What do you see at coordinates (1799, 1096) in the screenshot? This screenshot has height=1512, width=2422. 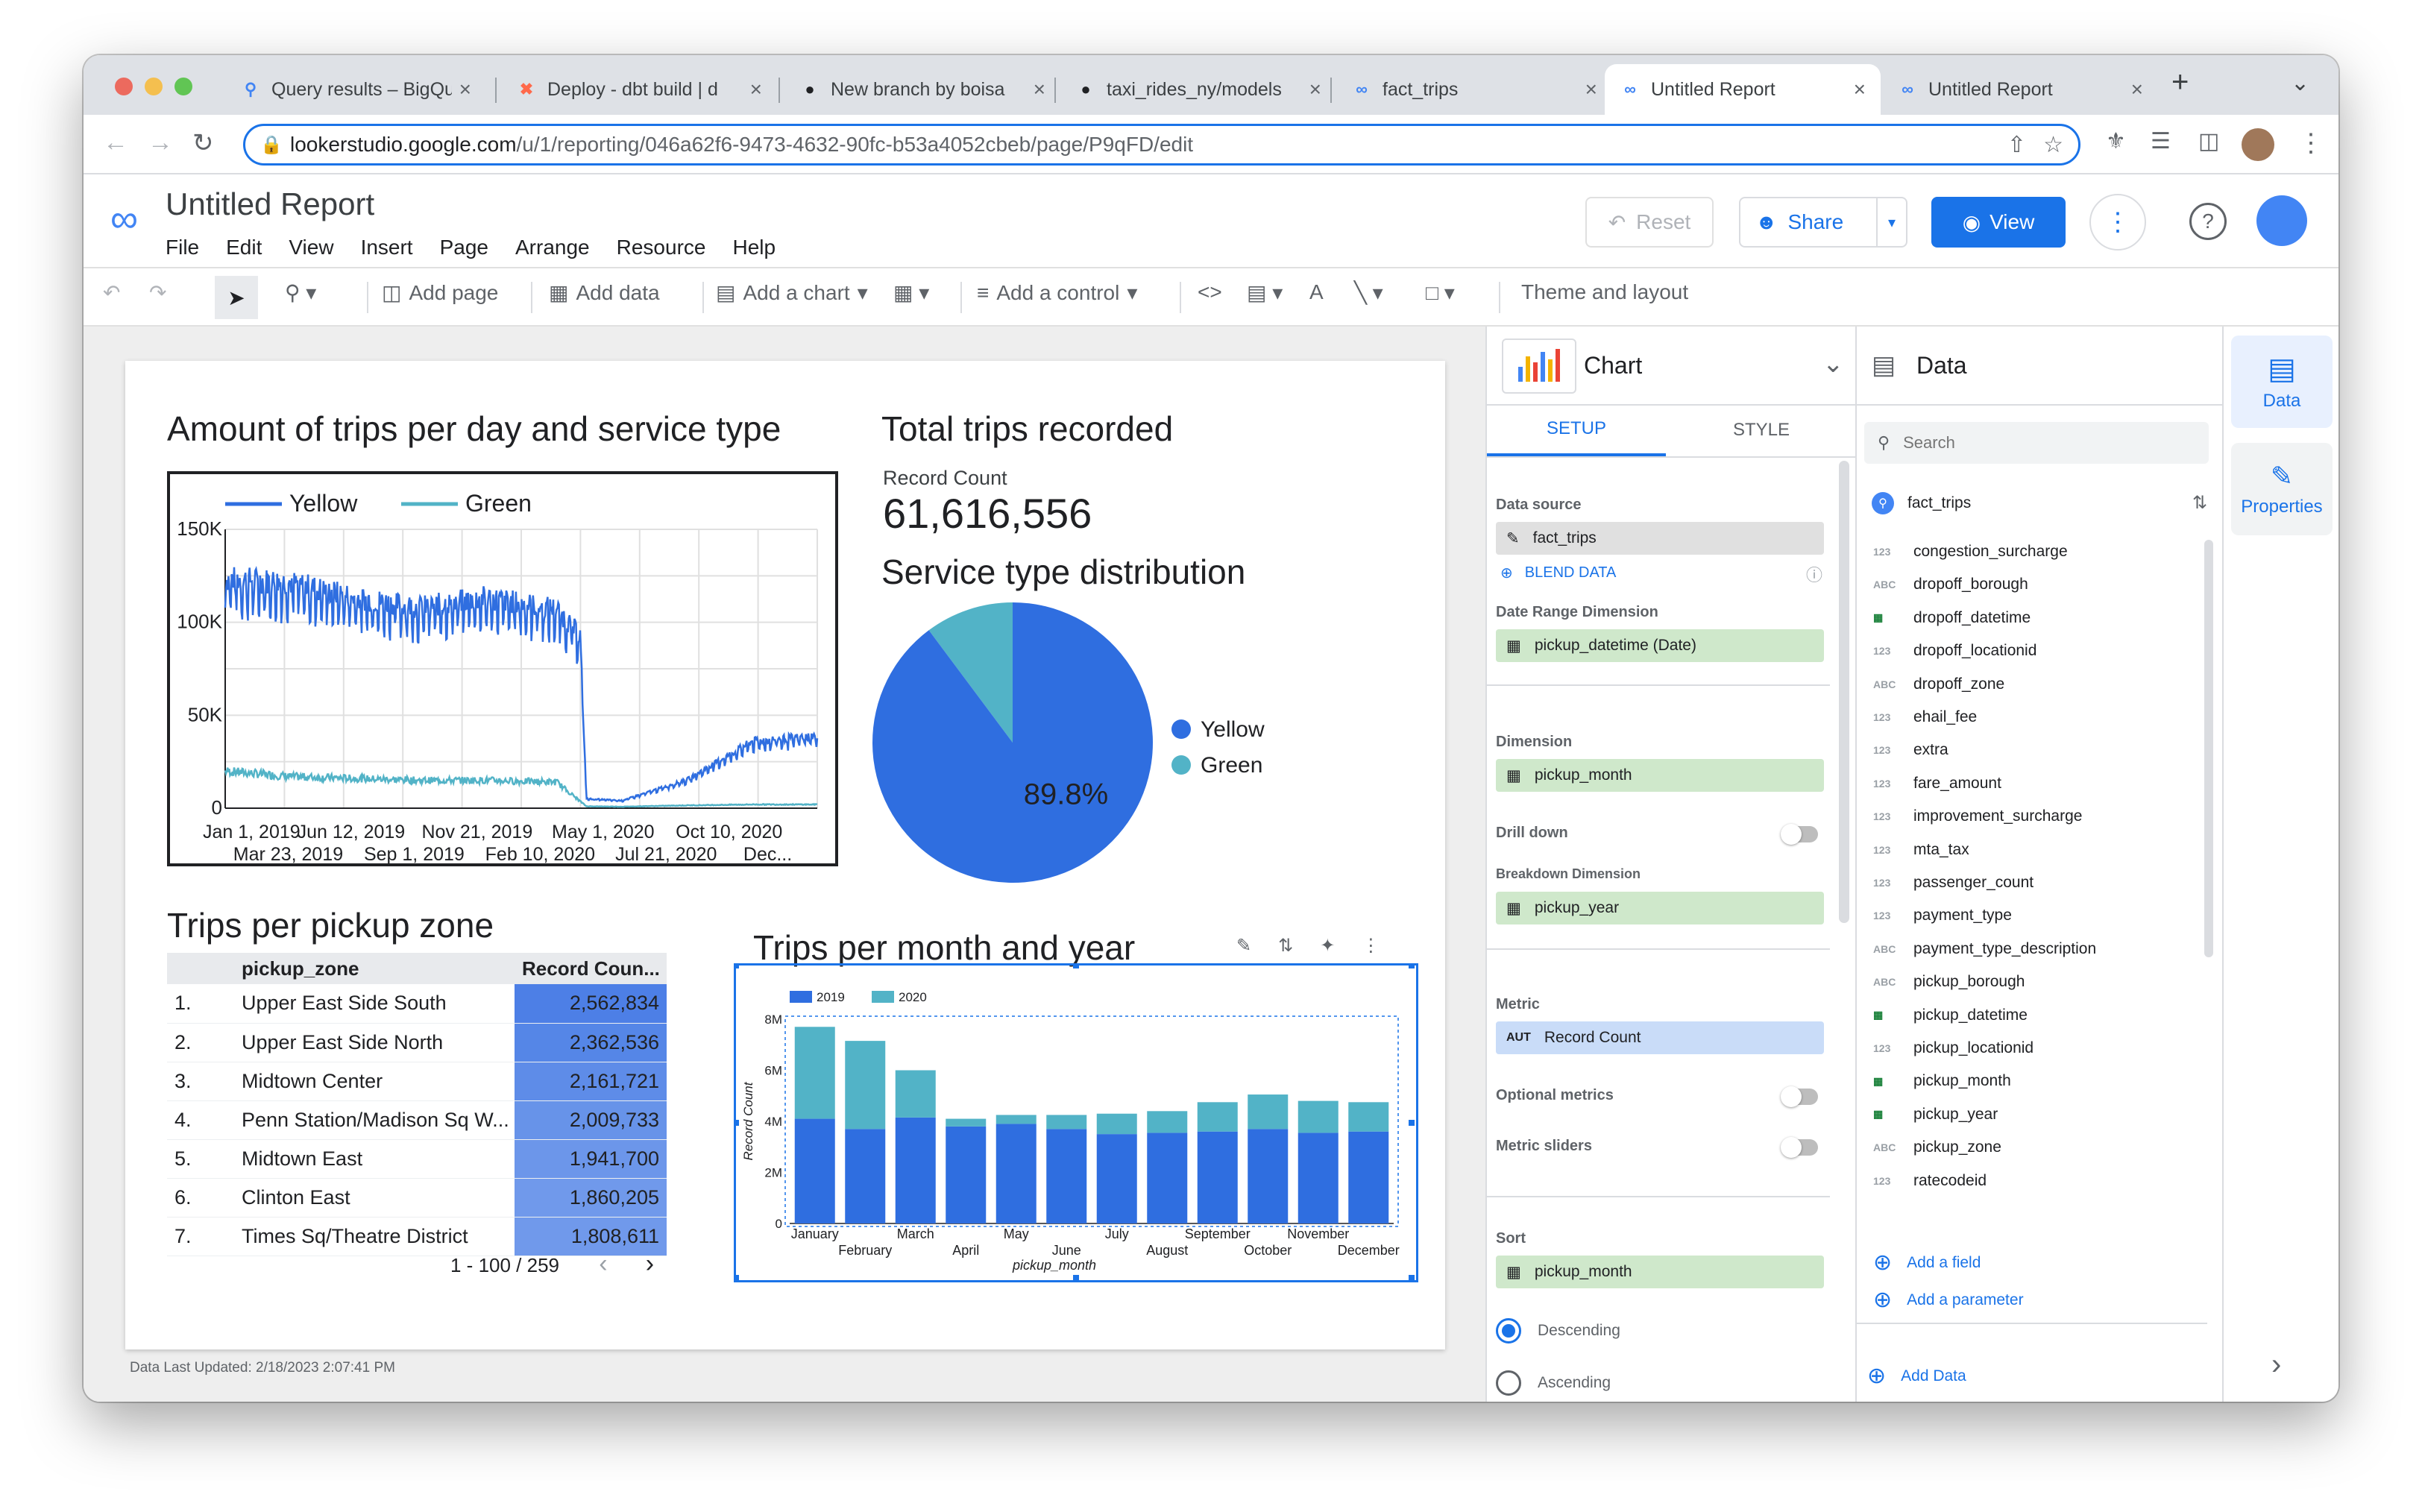 I see `optional-metrics-toggle` at bounding box center [1799, 1096].